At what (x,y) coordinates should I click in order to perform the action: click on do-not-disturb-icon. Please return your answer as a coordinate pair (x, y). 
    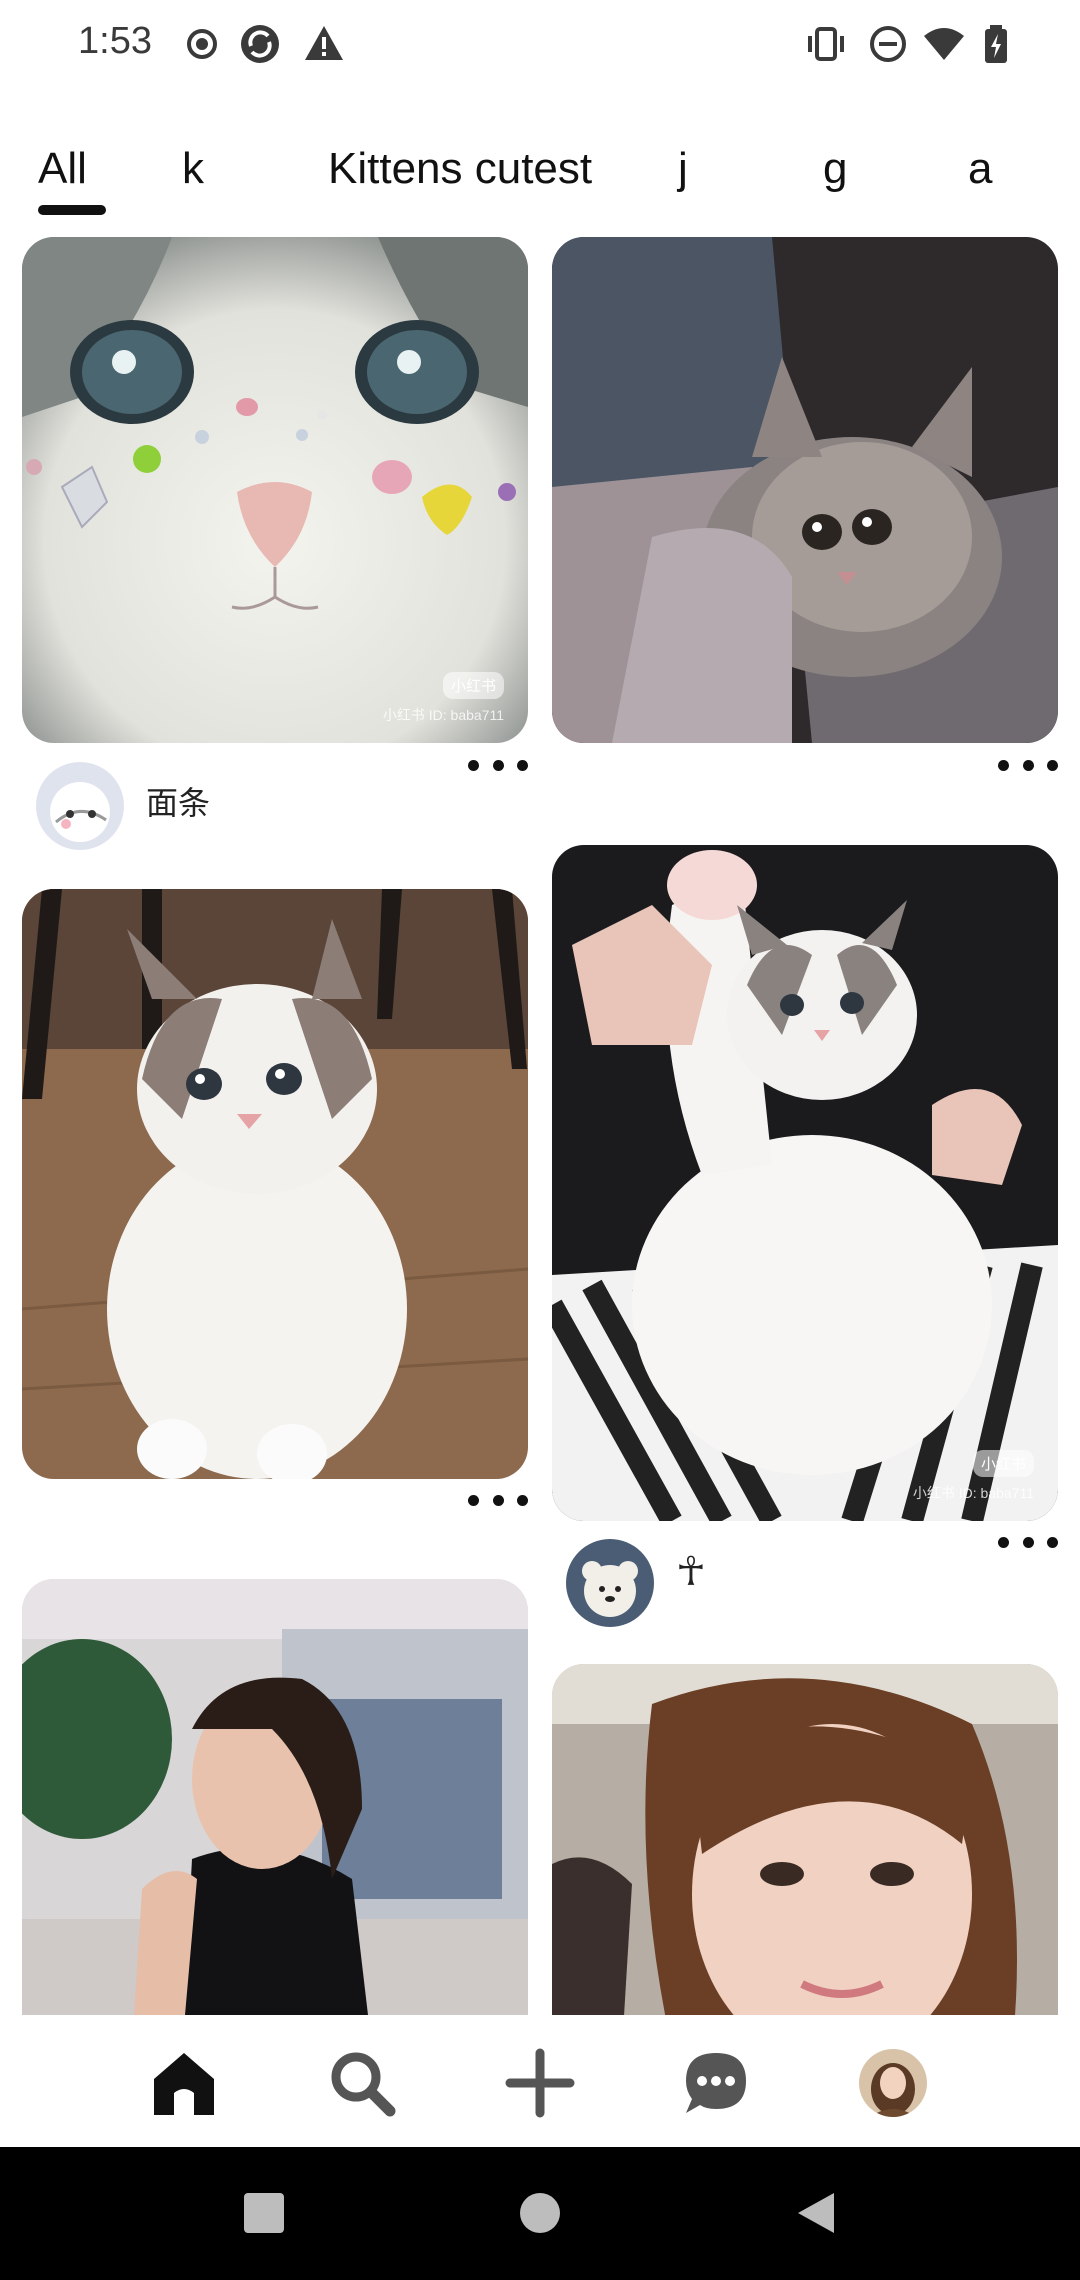
    Looking at the image, I should click on (888, 44).